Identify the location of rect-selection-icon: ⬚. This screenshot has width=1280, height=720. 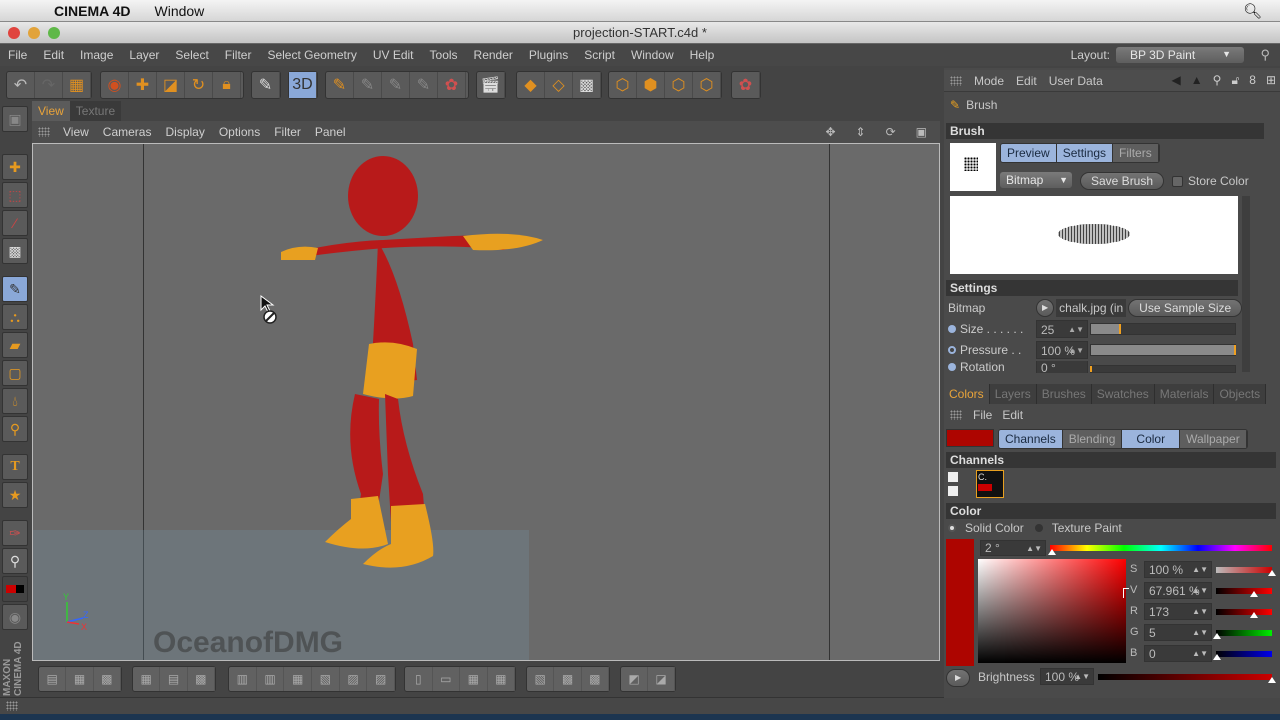
(15, 195).